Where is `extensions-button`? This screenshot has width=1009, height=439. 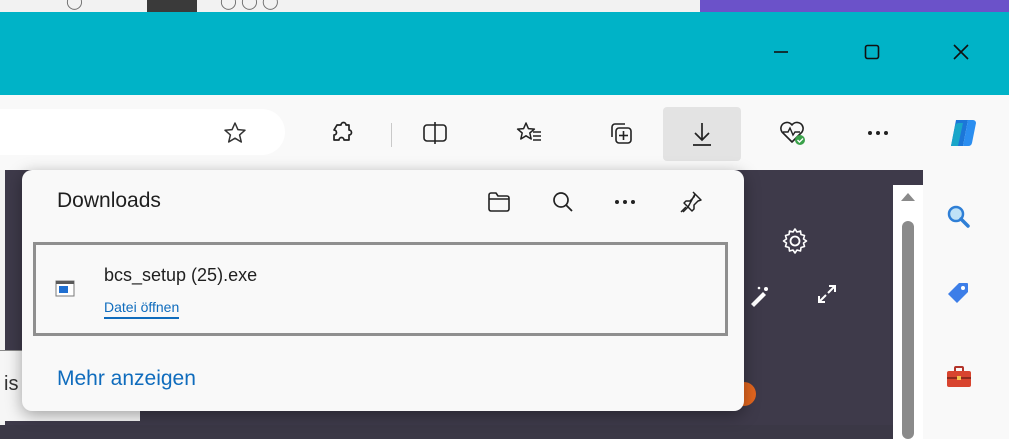 extensions-button is located at coordinates (342, 133).